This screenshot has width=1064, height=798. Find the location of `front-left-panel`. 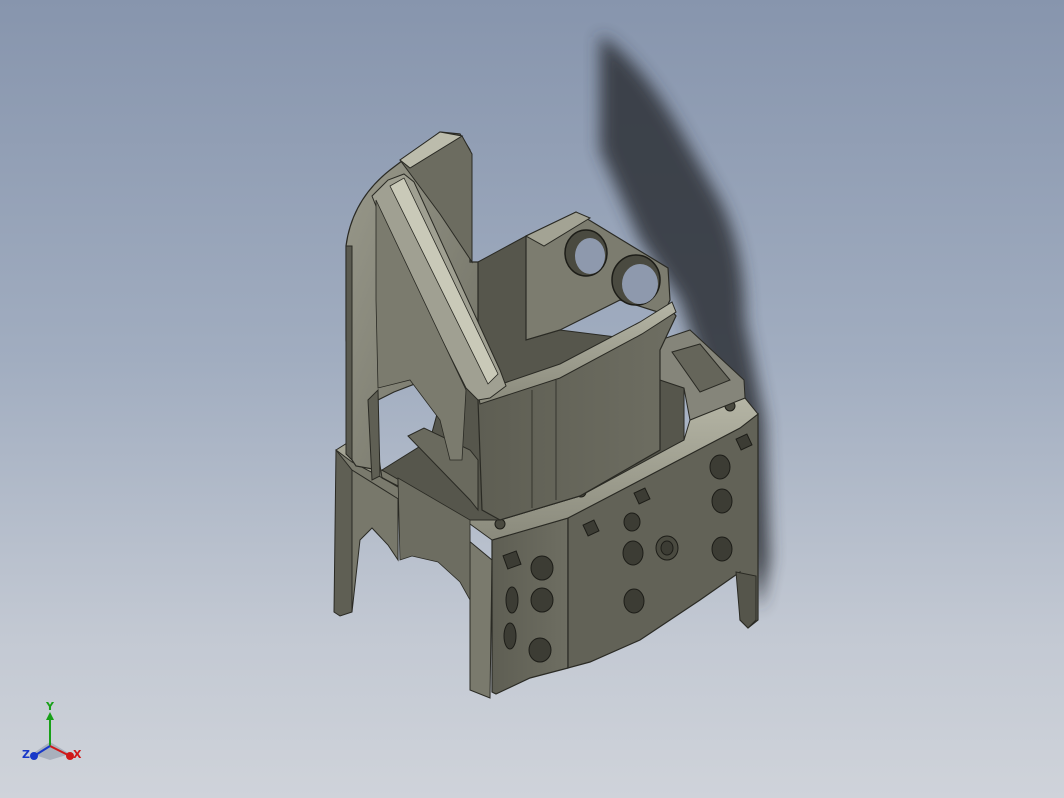

front-left-panel is located at coordinates (530, 606).